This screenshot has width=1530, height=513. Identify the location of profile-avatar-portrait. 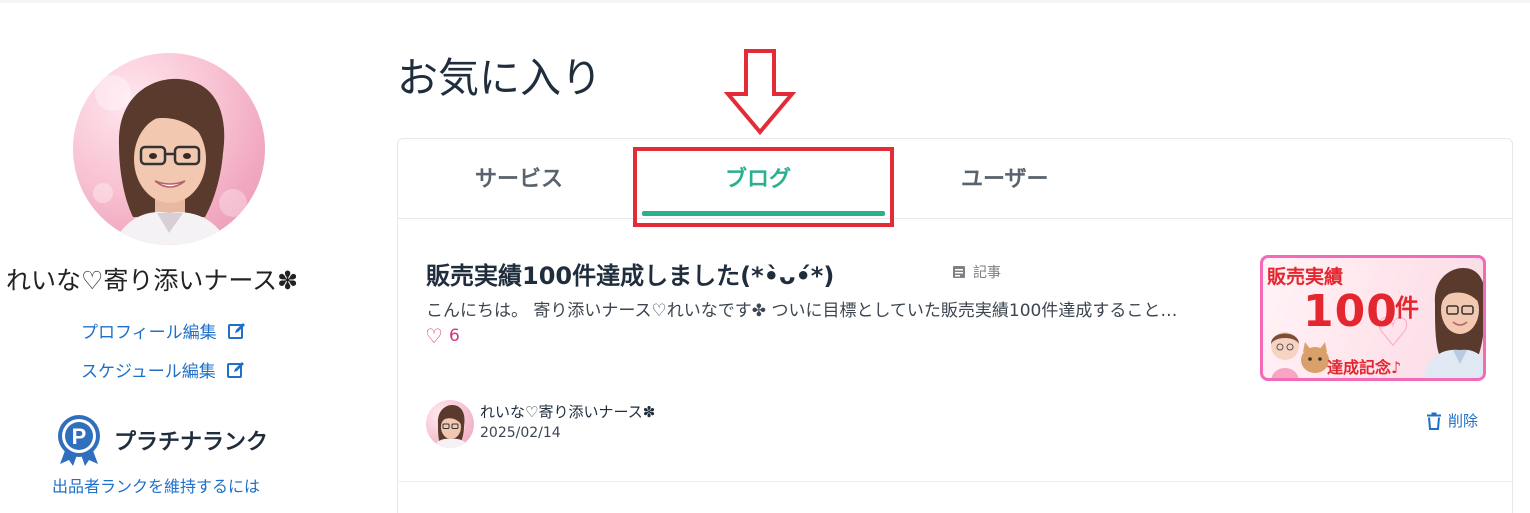
(170, 160).